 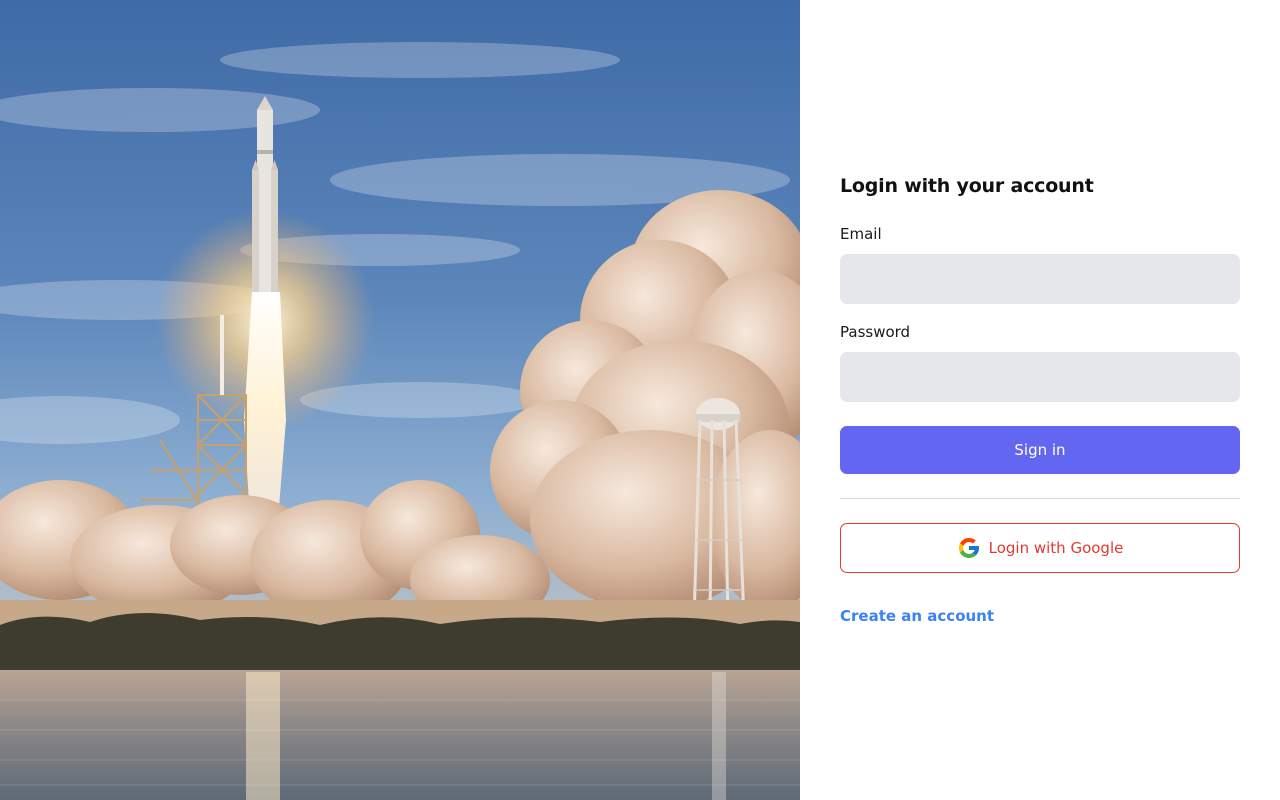 I want to click on google-icon, so click(x=969, y=548).